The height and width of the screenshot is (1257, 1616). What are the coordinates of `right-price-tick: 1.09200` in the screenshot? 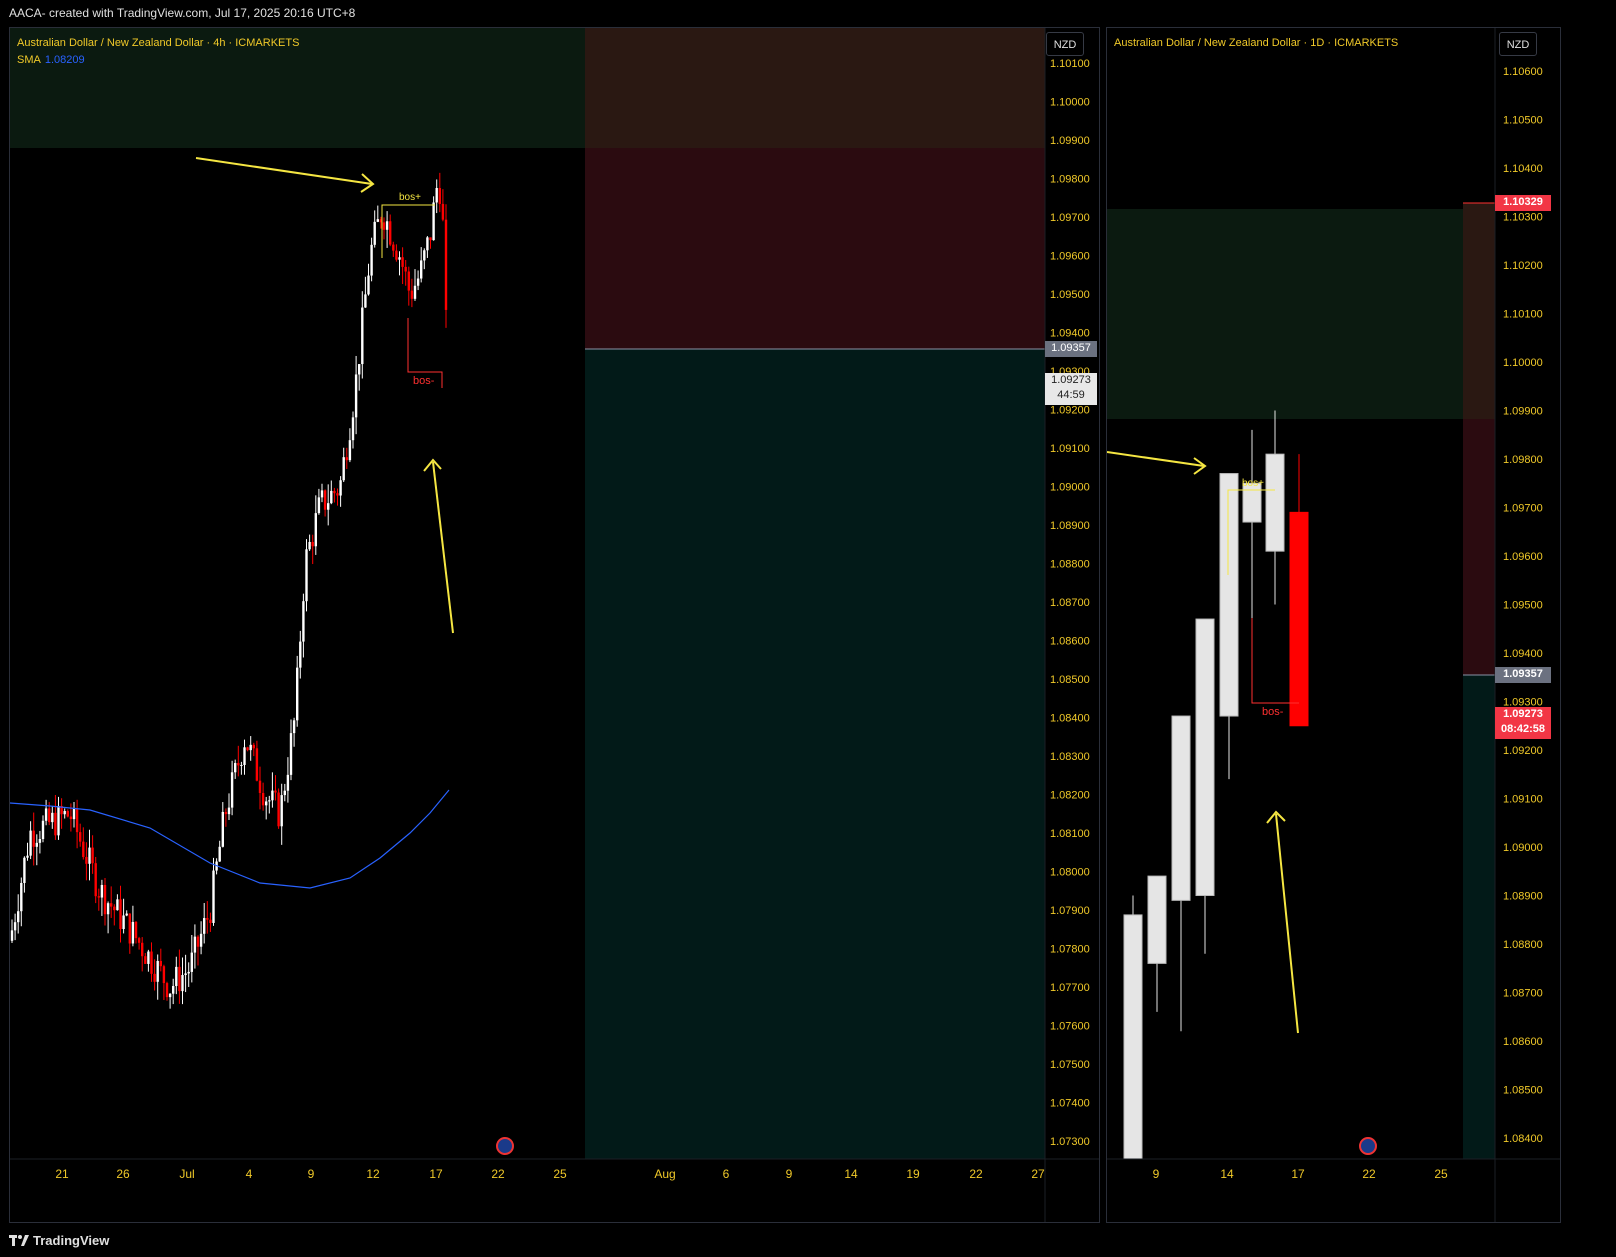 It's located at (1523, 751).